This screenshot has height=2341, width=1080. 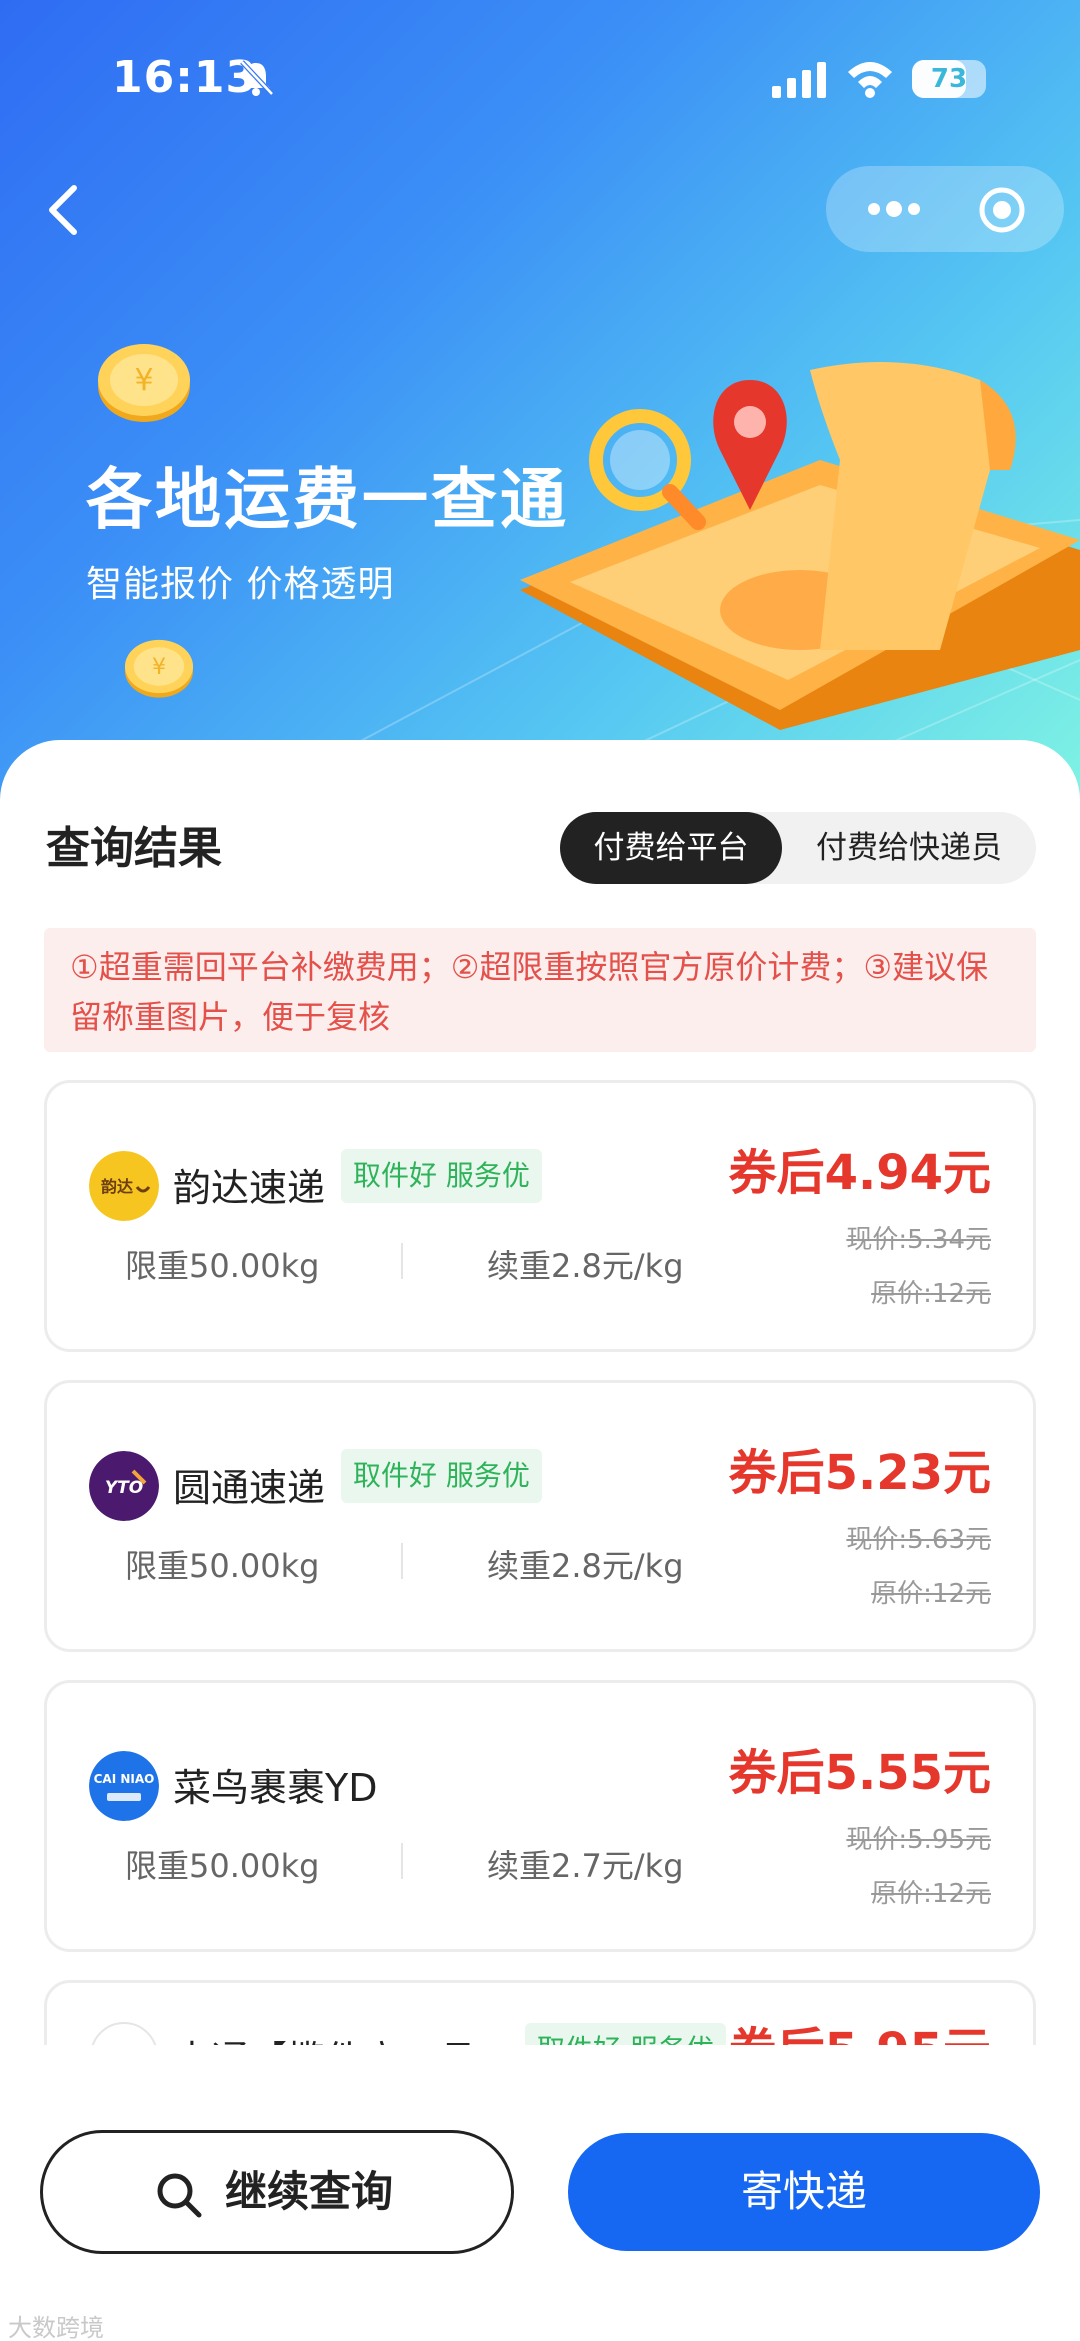 What do you see at coordinates (64, 210) in the screenshot?
I see `back-button` at bounding box center [64, 210].